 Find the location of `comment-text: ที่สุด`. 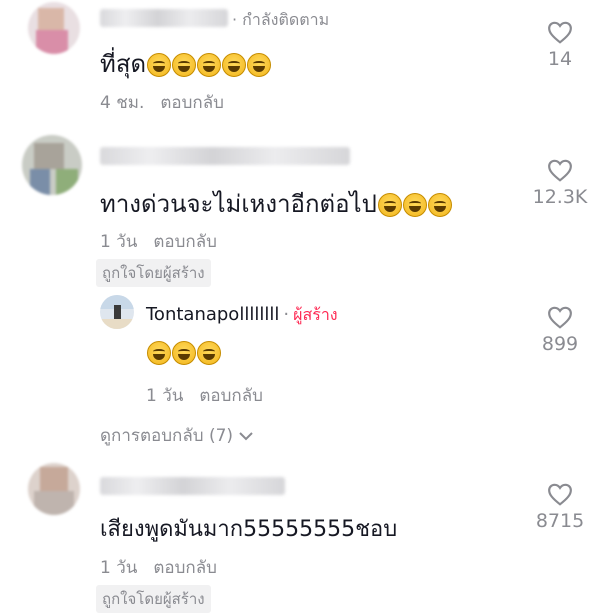

comment-text: ที่สุด is located at coordinates (186, 63).